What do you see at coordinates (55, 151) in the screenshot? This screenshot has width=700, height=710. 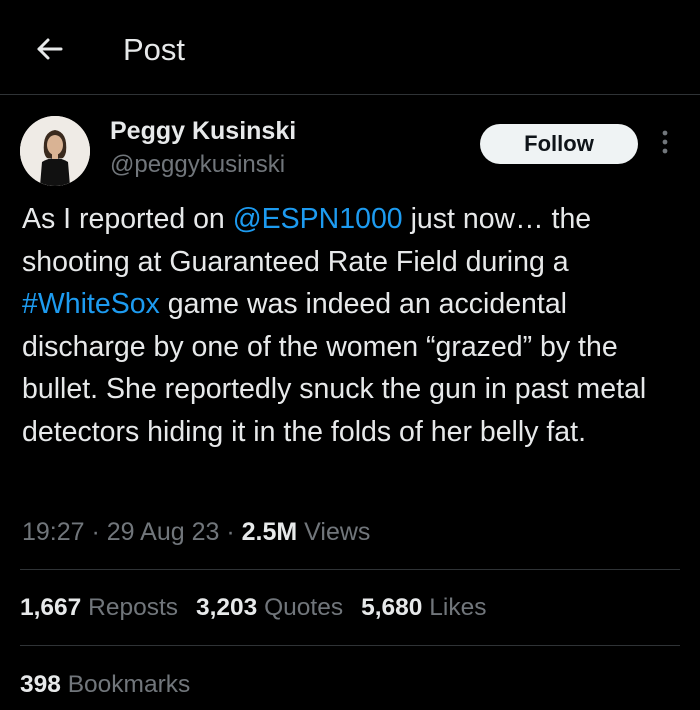 I see `avatar` at bounding box center [55, 151].